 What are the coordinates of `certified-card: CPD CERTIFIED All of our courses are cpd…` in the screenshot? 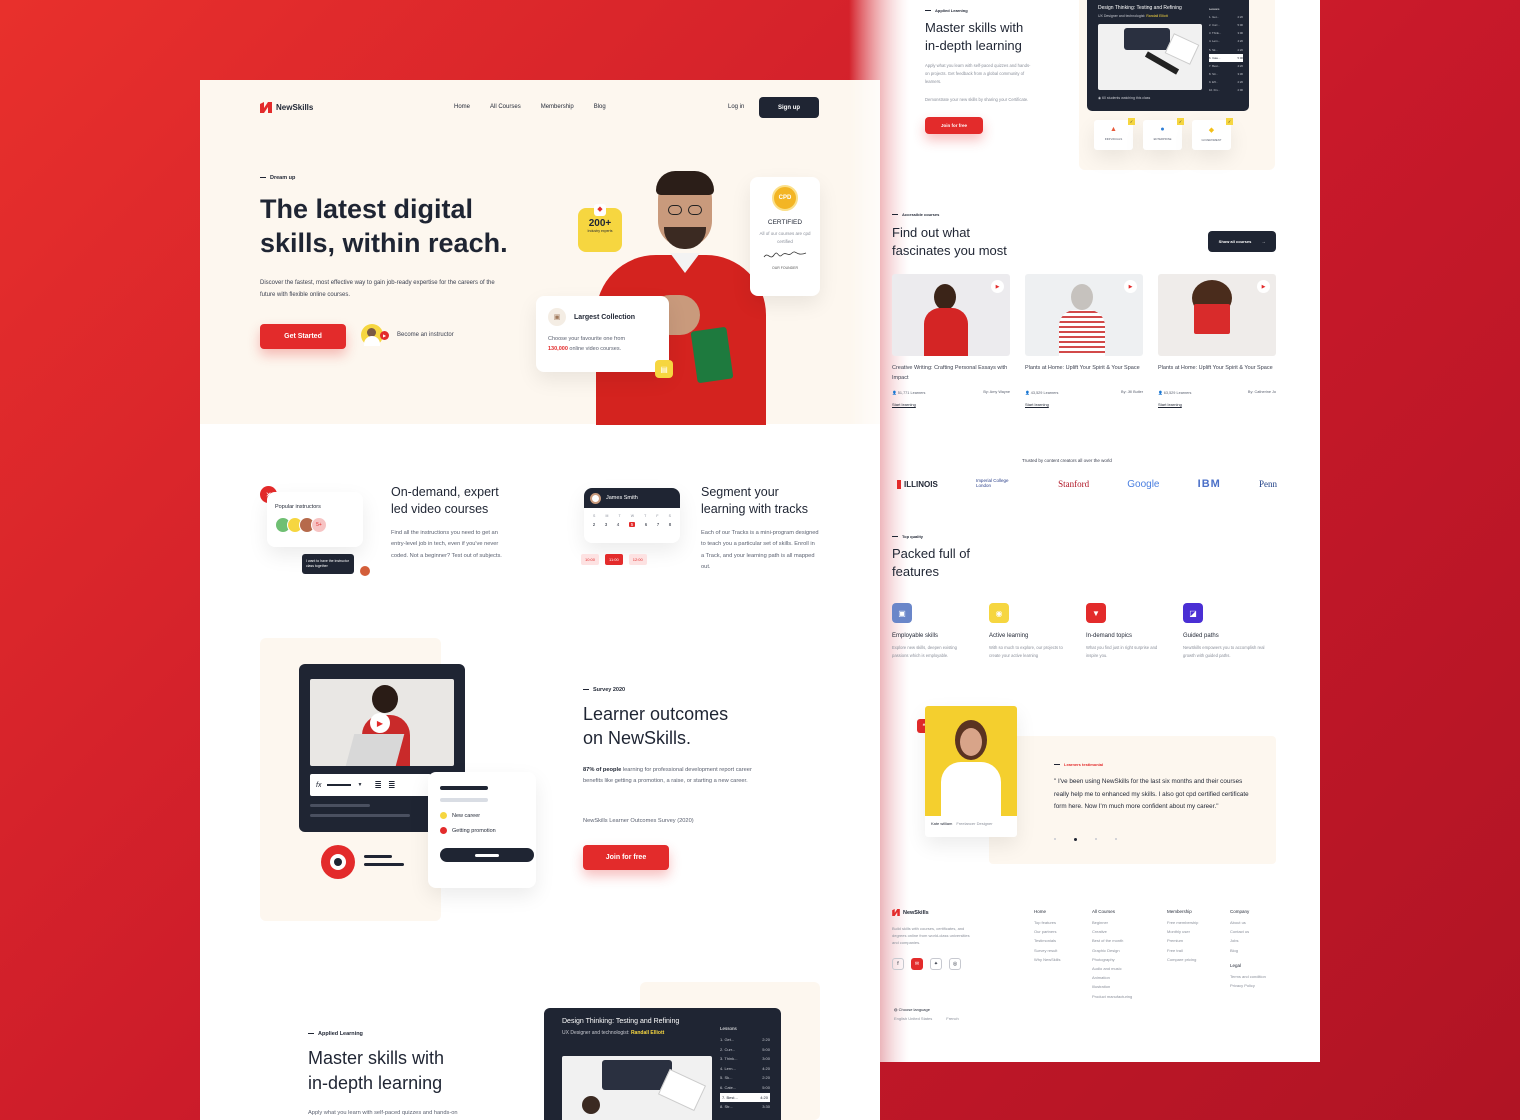 It's located at (785, 236).